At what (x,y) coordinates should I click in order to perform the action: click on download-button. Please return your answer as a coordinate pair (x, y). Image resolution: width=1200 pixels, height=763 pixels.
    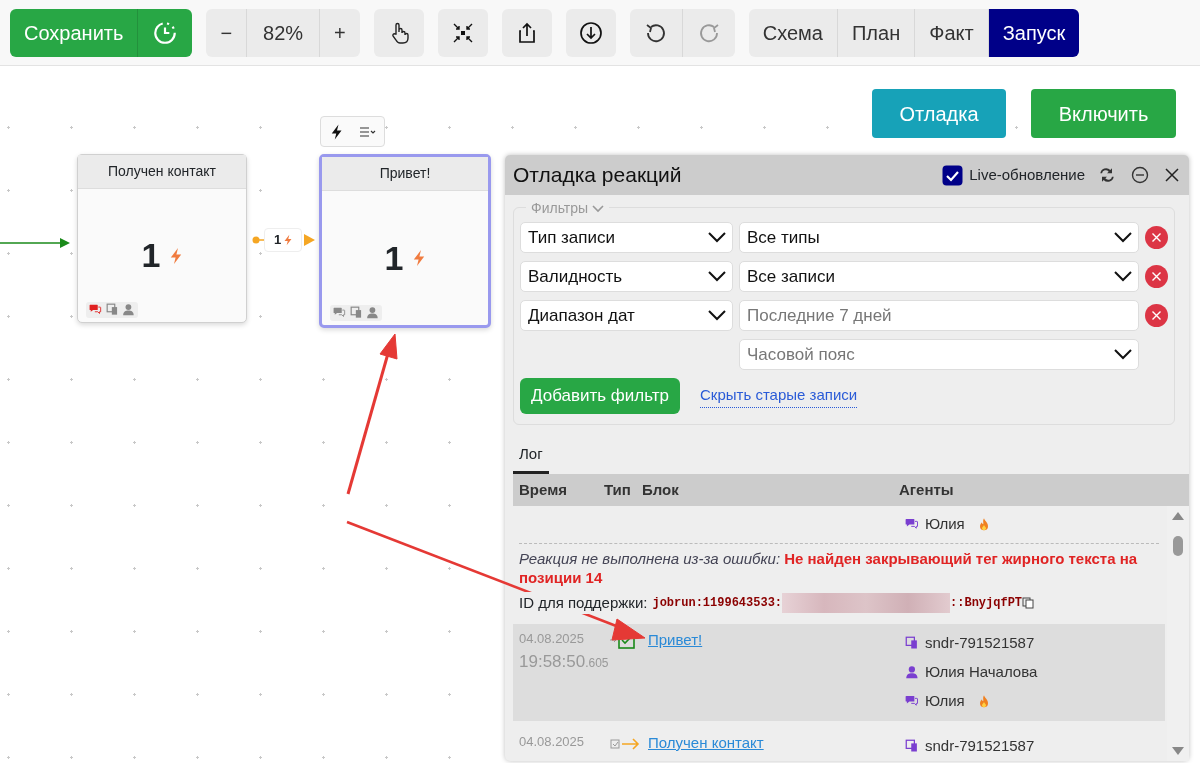
    Looking at the image, I should click on (590, 33).